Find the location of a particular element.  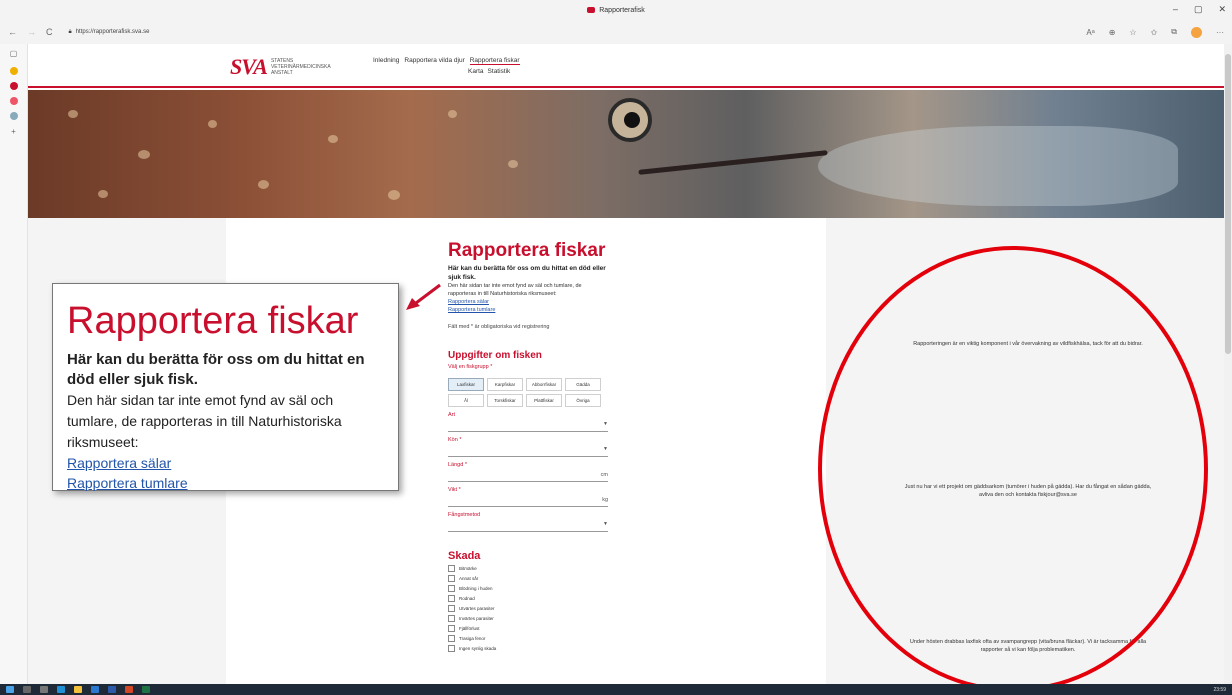

fangstmetod-select: Fångstmetod ▼ is located at coordinates (528, 521).